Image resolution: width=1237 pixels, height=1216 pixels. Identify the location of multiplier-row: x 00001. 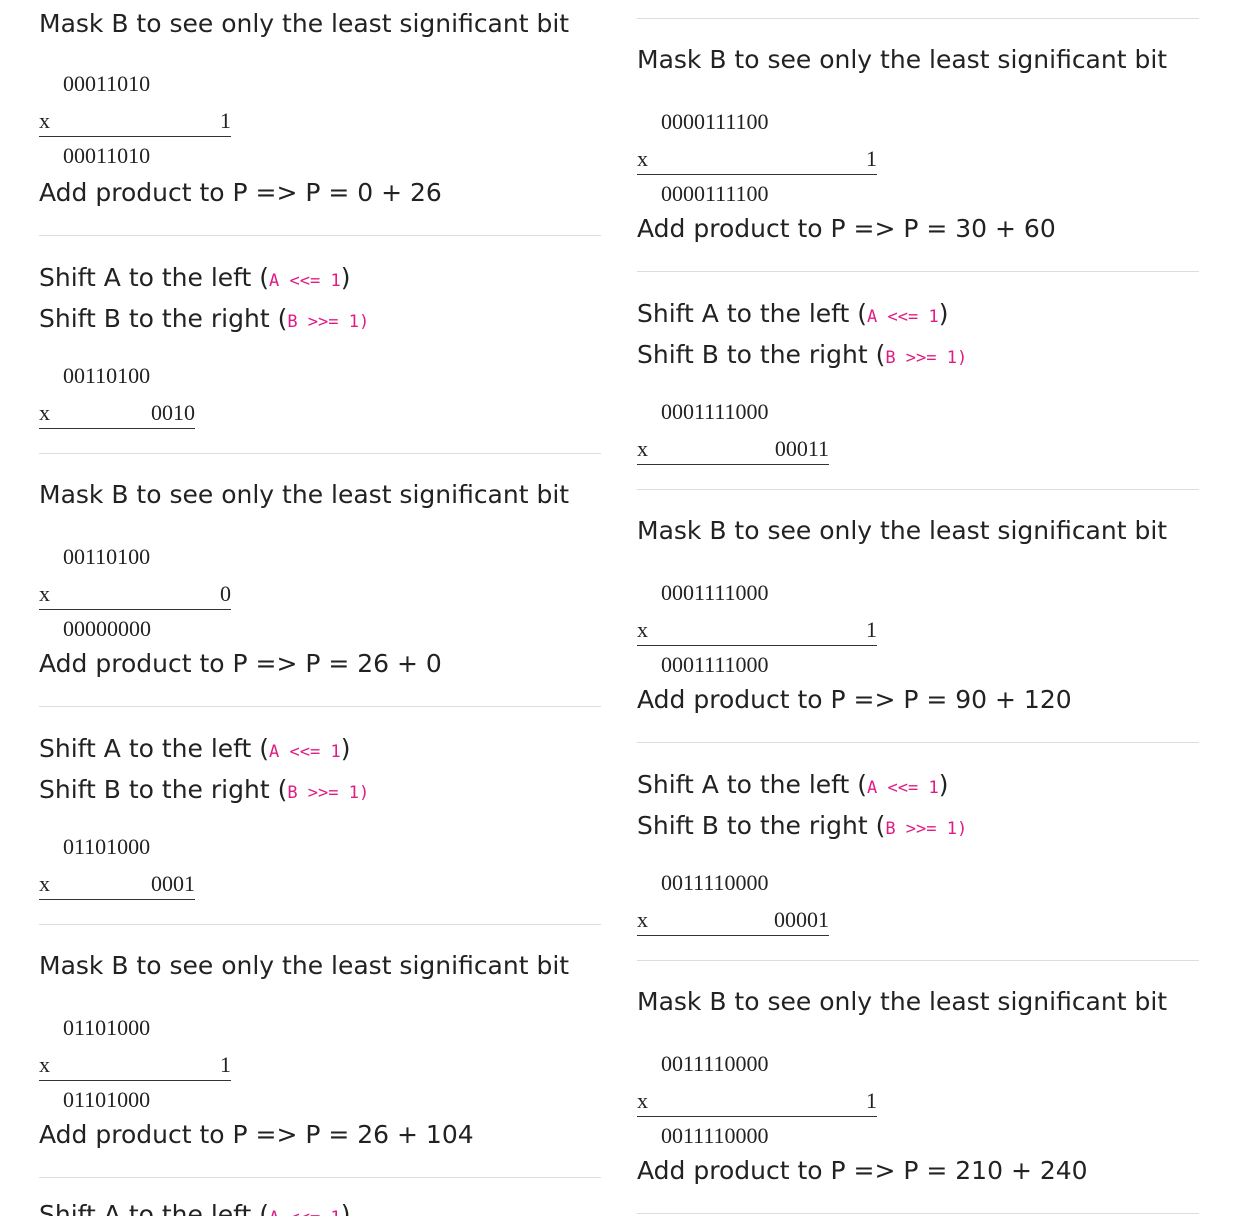
(733, 920).